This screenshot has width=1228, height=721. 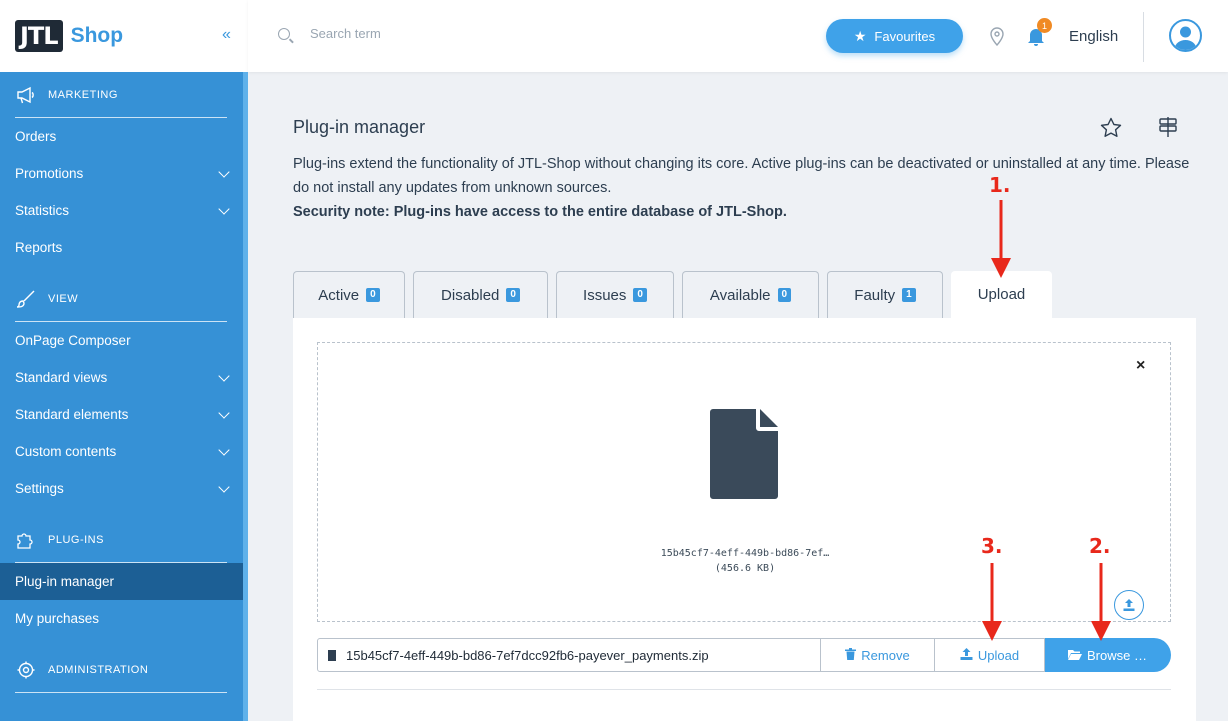 I want to click on tab-available: Available 0, so click(x=750, y=294).